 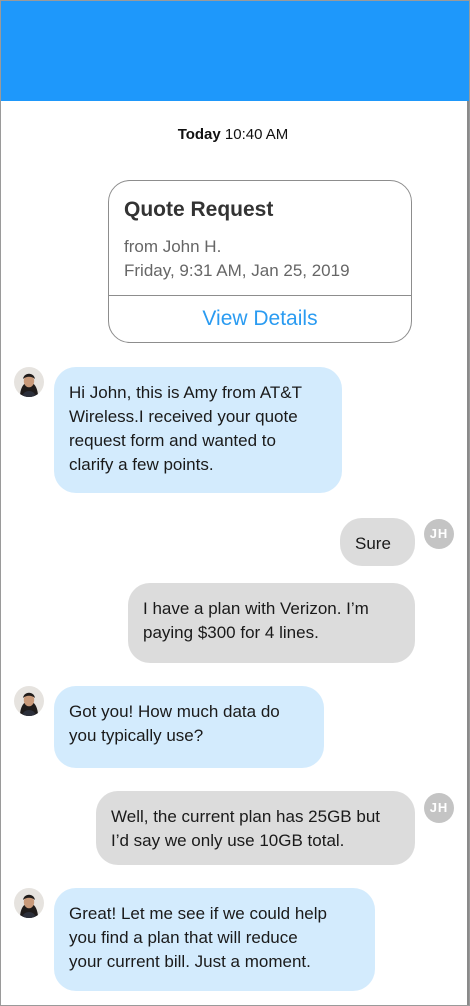 I want to click on message-line: Got you! How much data do, so click(x=174, y=711).